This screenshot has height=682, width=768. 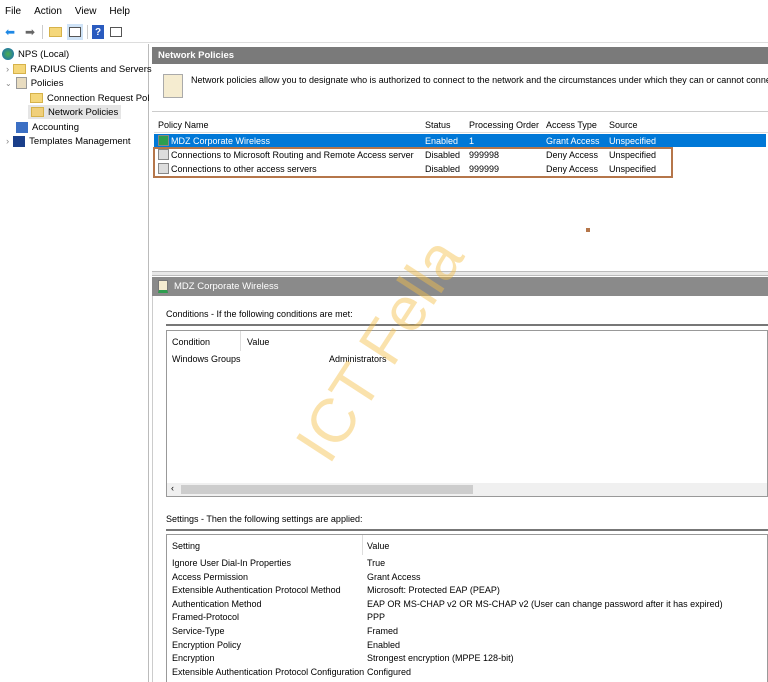 I want to click on cell: Enabled, so click(x=442, y=140).